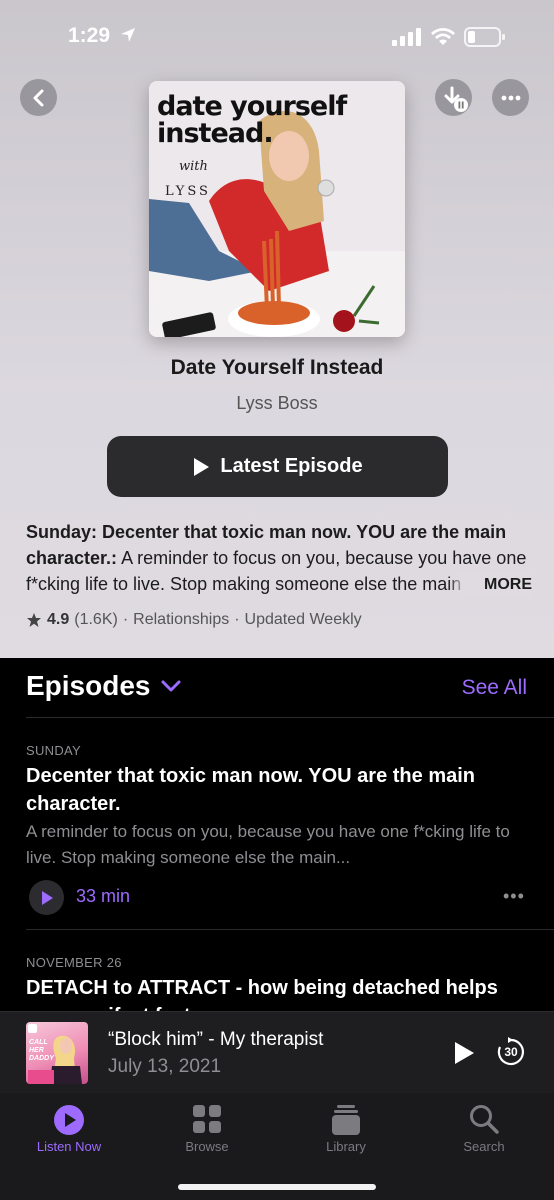 Image resolution: width=554 pixels, height=1200 pixels. I want to click on mini-player-title: “Block him” - My therapist, so click(216, 1039).